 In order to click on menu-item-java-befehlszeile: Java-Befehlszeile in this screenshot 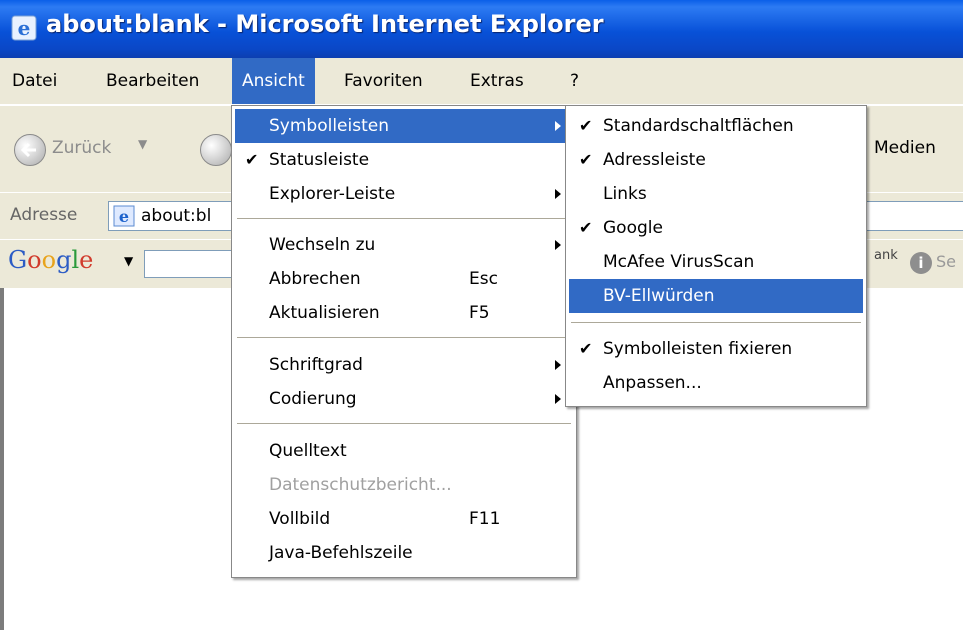, I will do `click(404, 553)`.